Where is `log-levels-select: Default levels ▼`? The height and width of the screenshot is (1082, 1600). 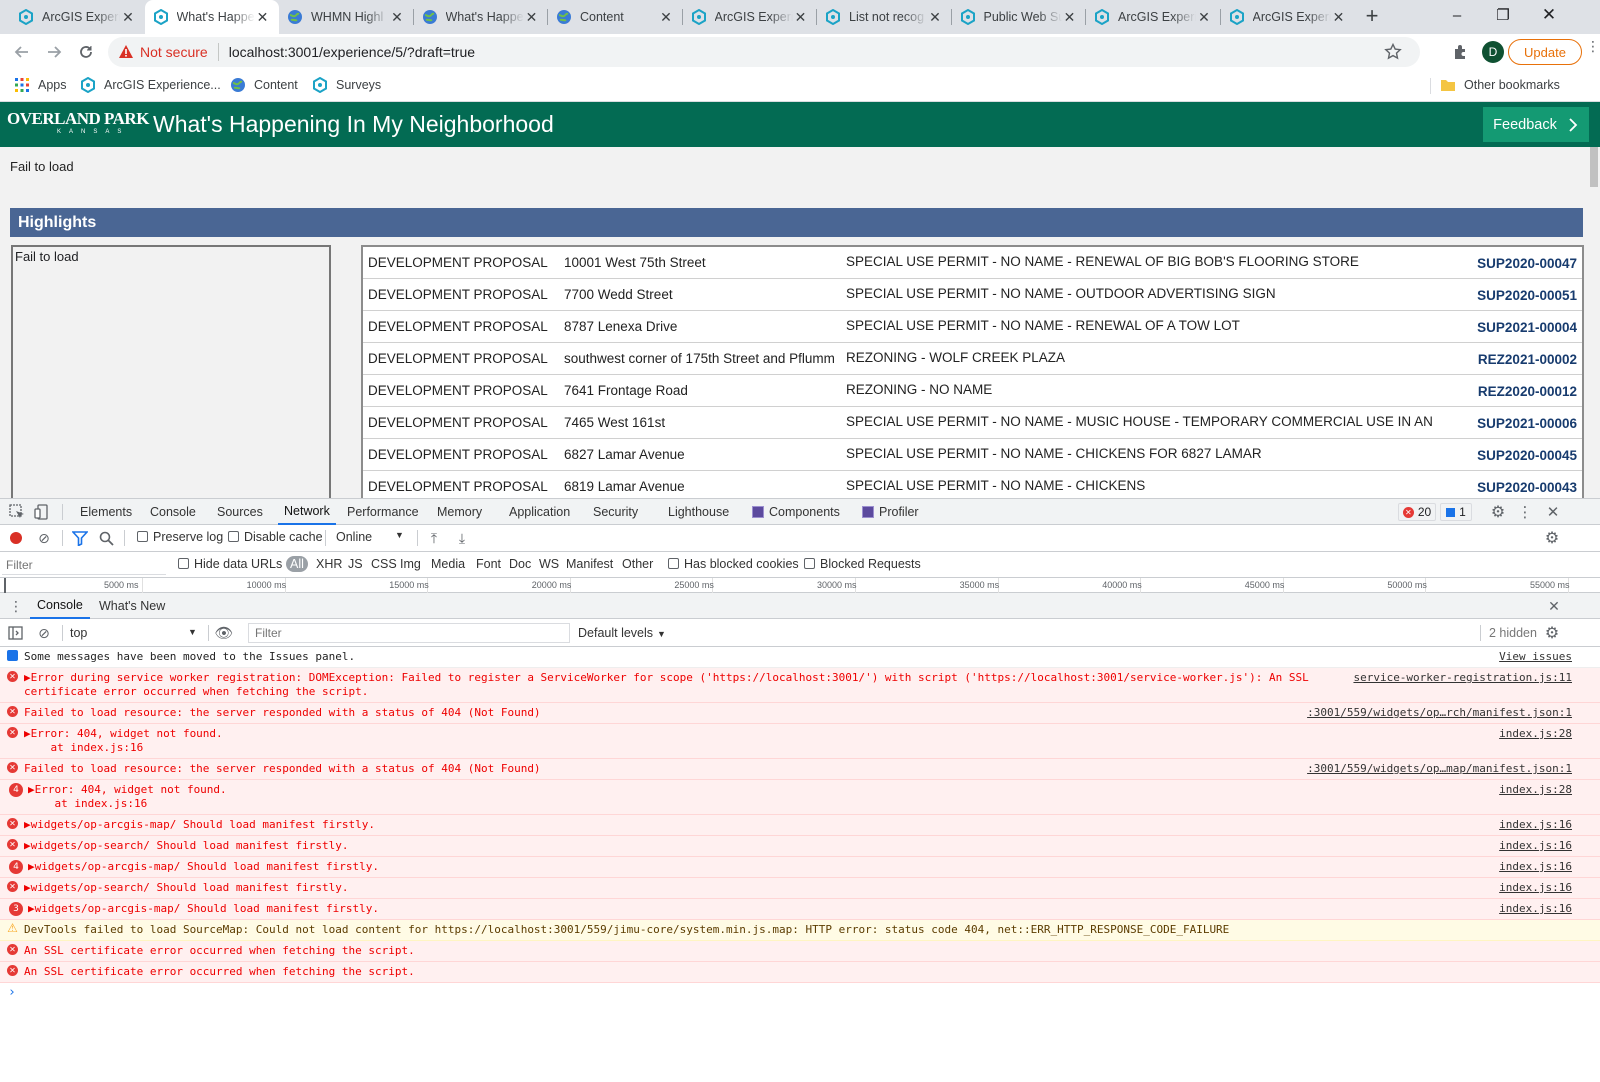
log-levels-select: Default levels ▼ is located at coordinates (622, 633).